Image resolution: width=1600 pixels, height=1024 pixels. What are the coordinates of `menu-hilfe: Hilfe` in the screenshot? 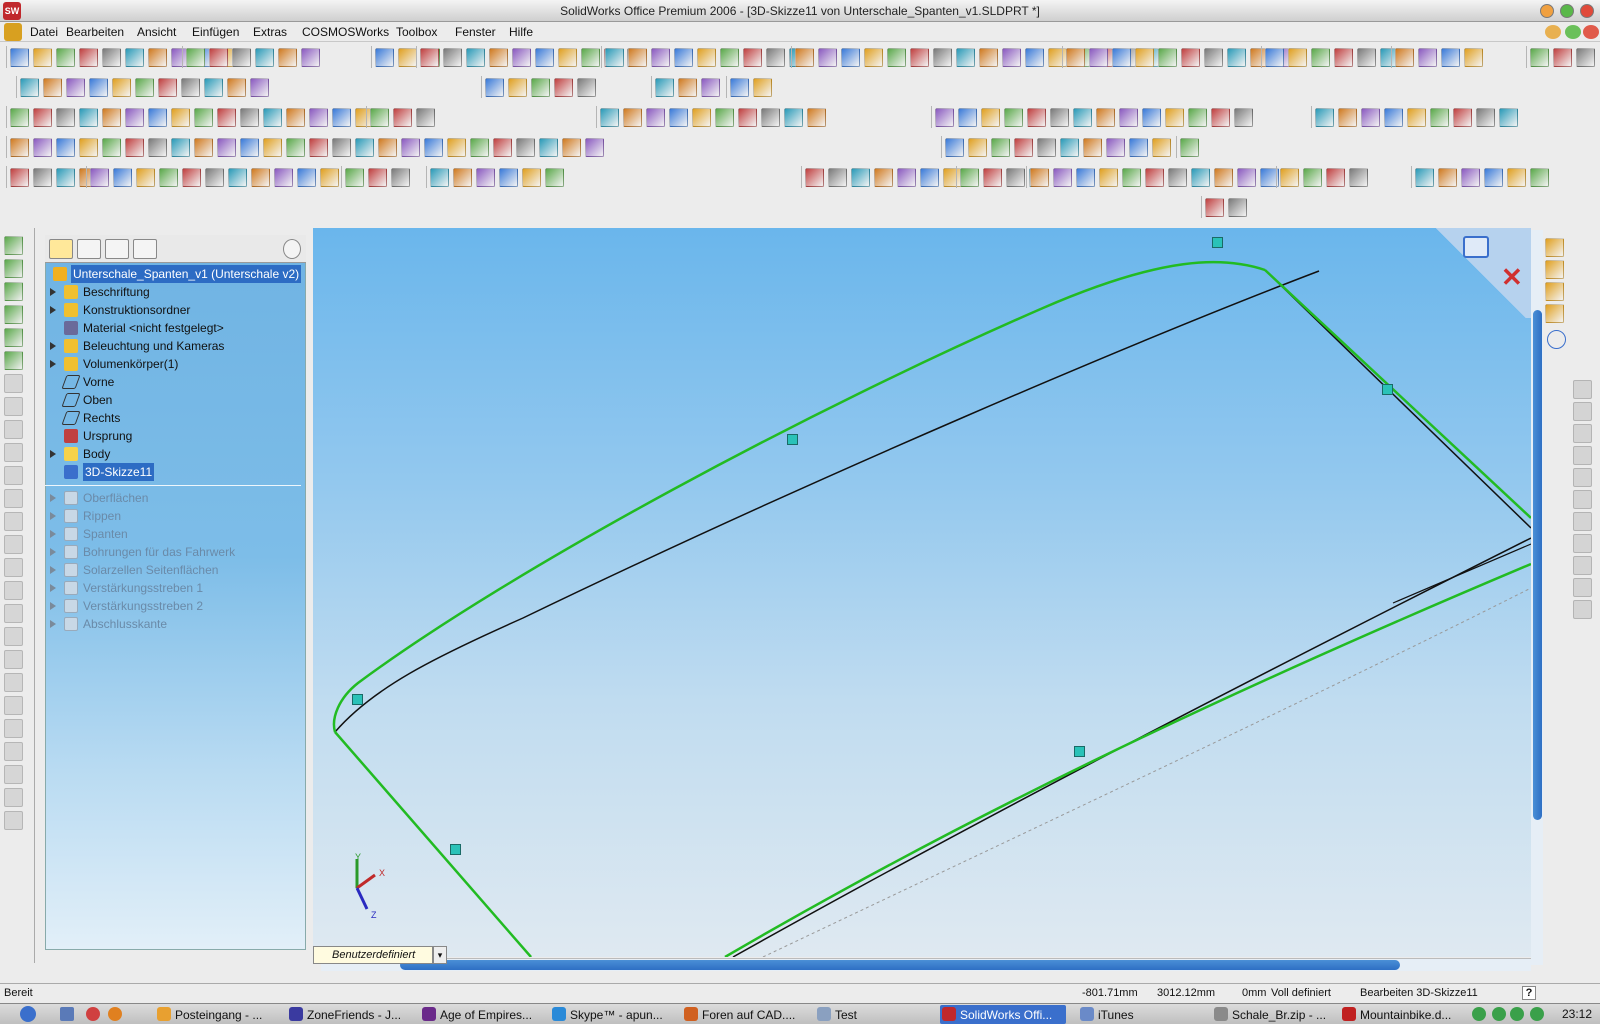 It's located at (521, 32).